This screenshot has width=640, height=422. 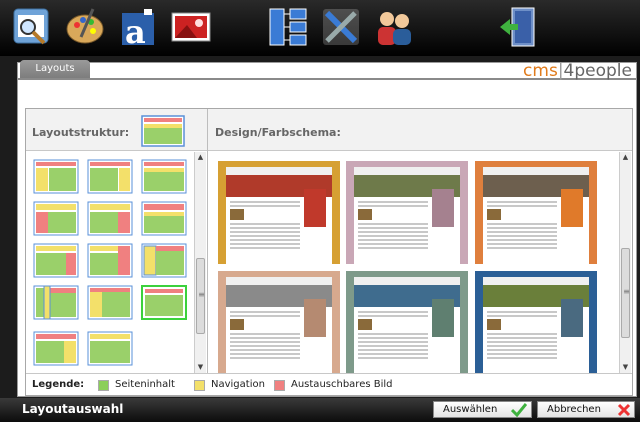 What do you see at coordinates (85, 27) in the screenshot?
I see `palette-icon` at bounding box center [85, 27].